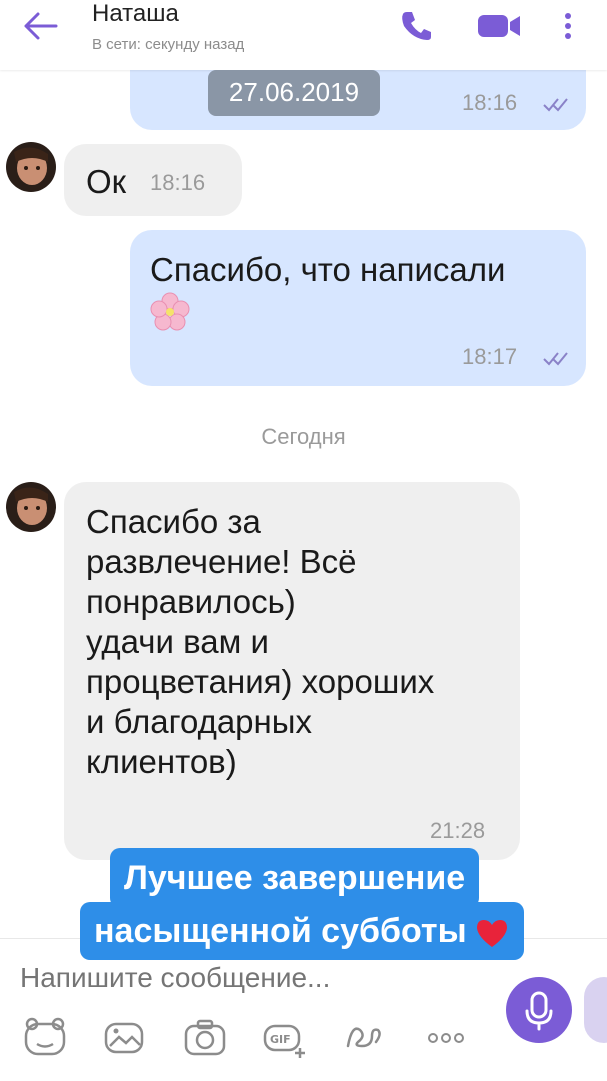 The width and height of the screenshot is (607, 1081). What do you see at coordinates (568, 25) in the screenshot?
I see `more-options-icon` at bounding box center [568, 25].